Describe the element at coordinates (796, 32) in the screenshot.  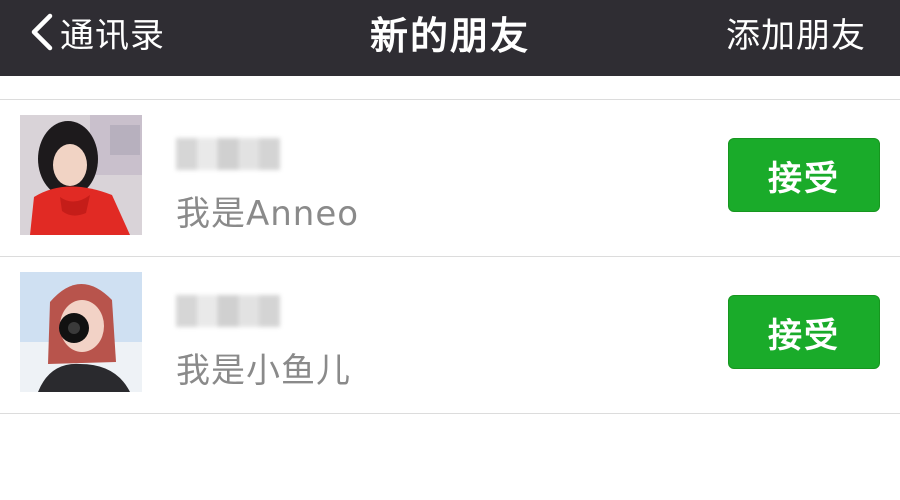
I see `add-friend-button: 添加朋友` at that location.